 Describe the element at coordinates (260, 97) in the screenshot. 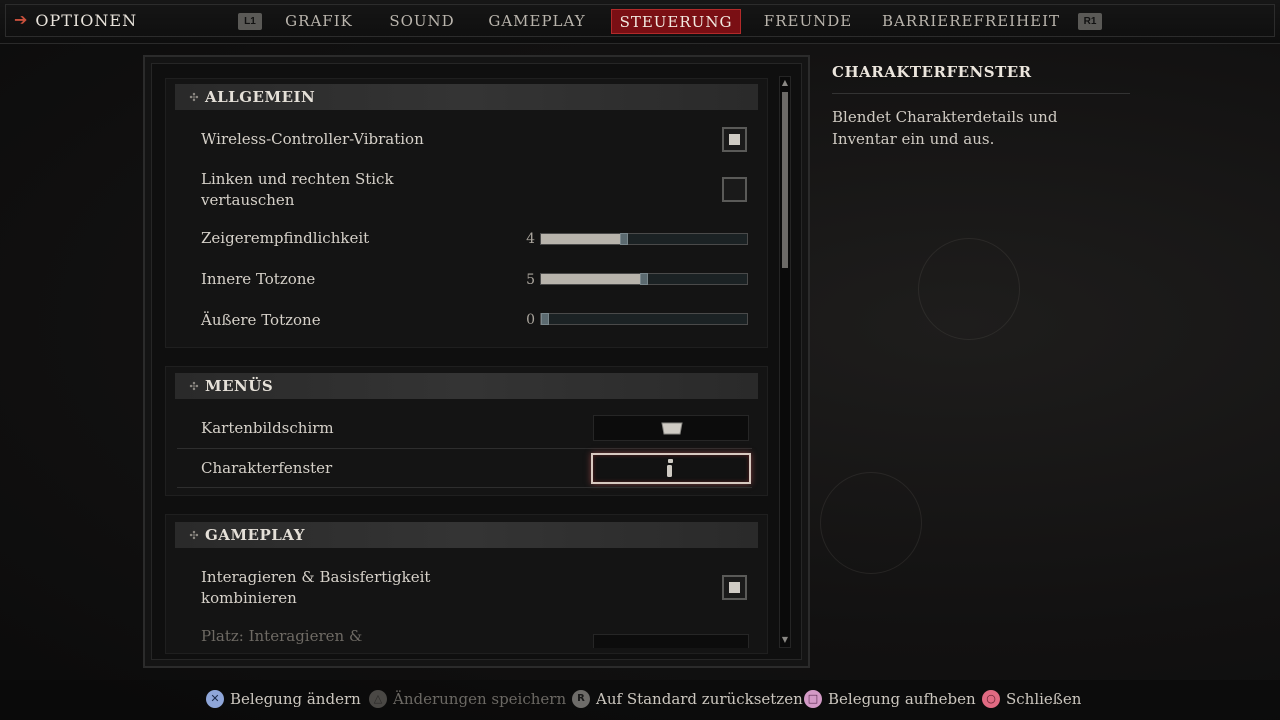

I see `section-title: ALLGEMEIN` at that location.